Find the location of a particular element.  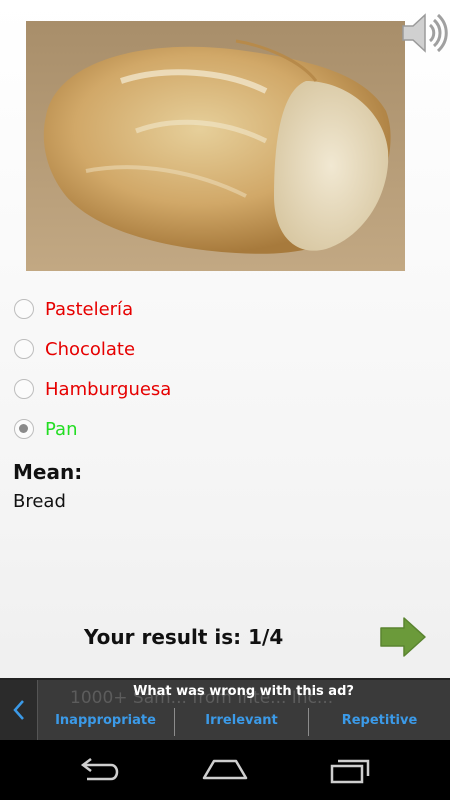

ad-choice-inappropriate: Inappropriate is located at coordinates (105, 721).